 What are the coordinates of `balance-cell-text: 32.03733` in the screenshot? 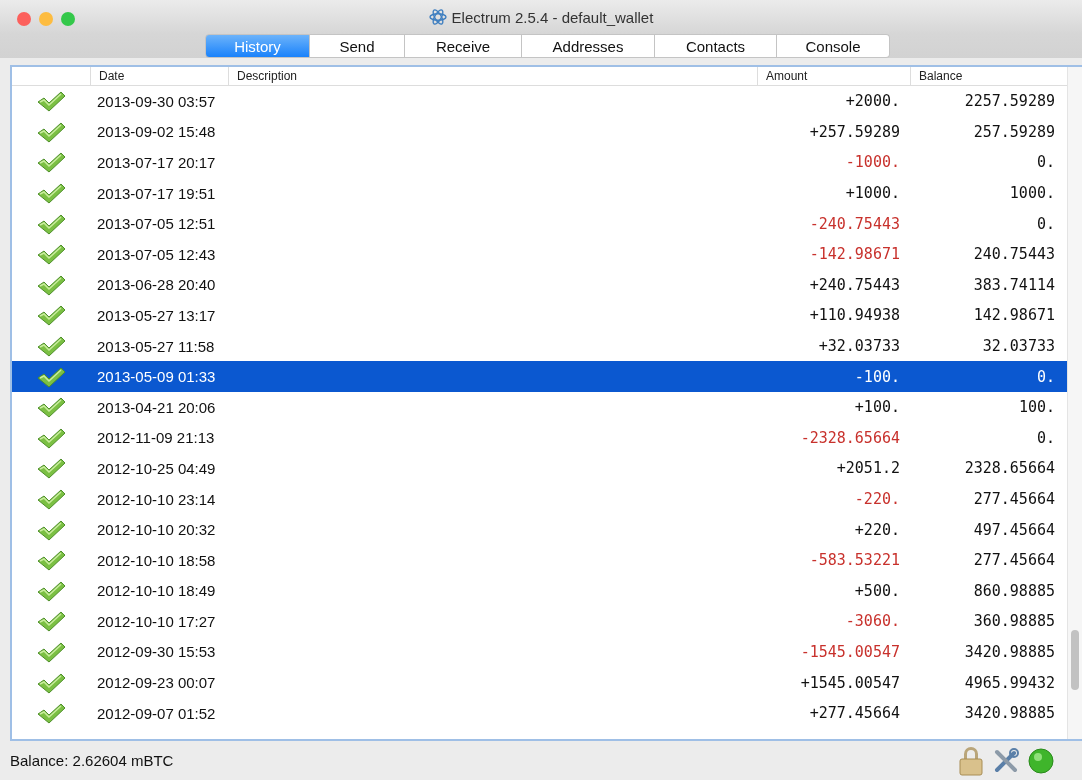 It's located at (1019, 346).